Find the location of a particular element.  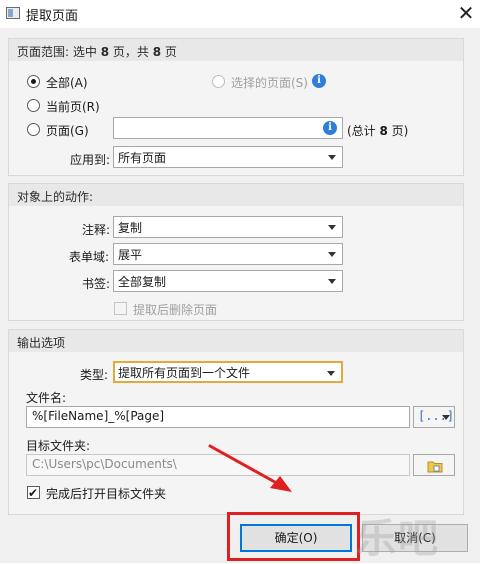

type-value: 提取所有页面到一个文件 is located at coordinates (184, 373).